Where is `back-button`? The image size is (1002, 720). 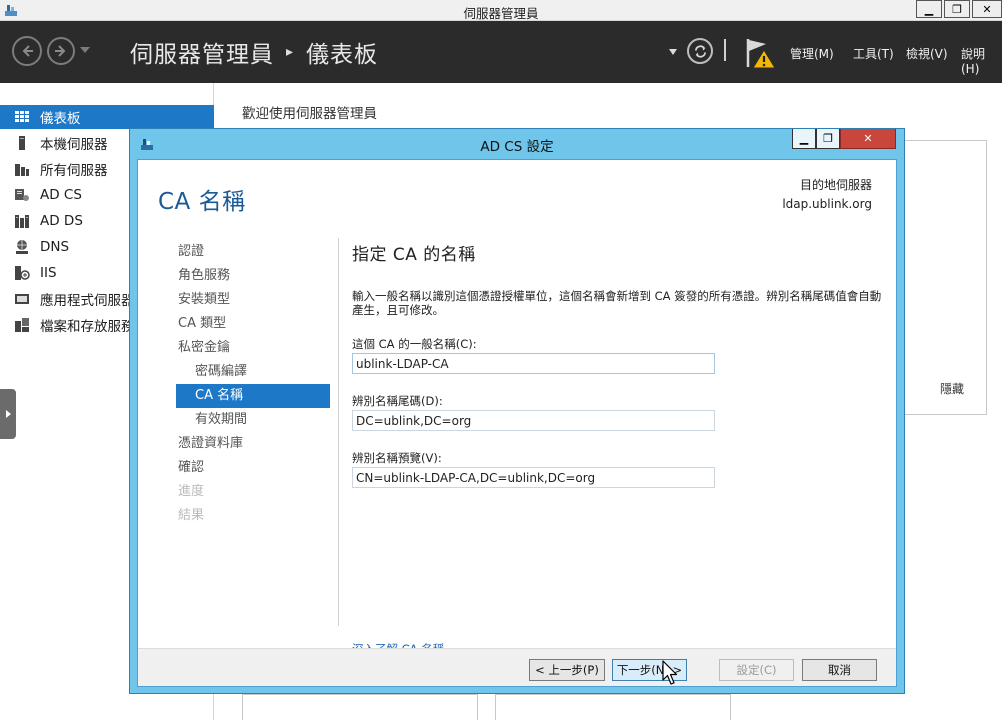 back-button is located at coordinates (27, 51).